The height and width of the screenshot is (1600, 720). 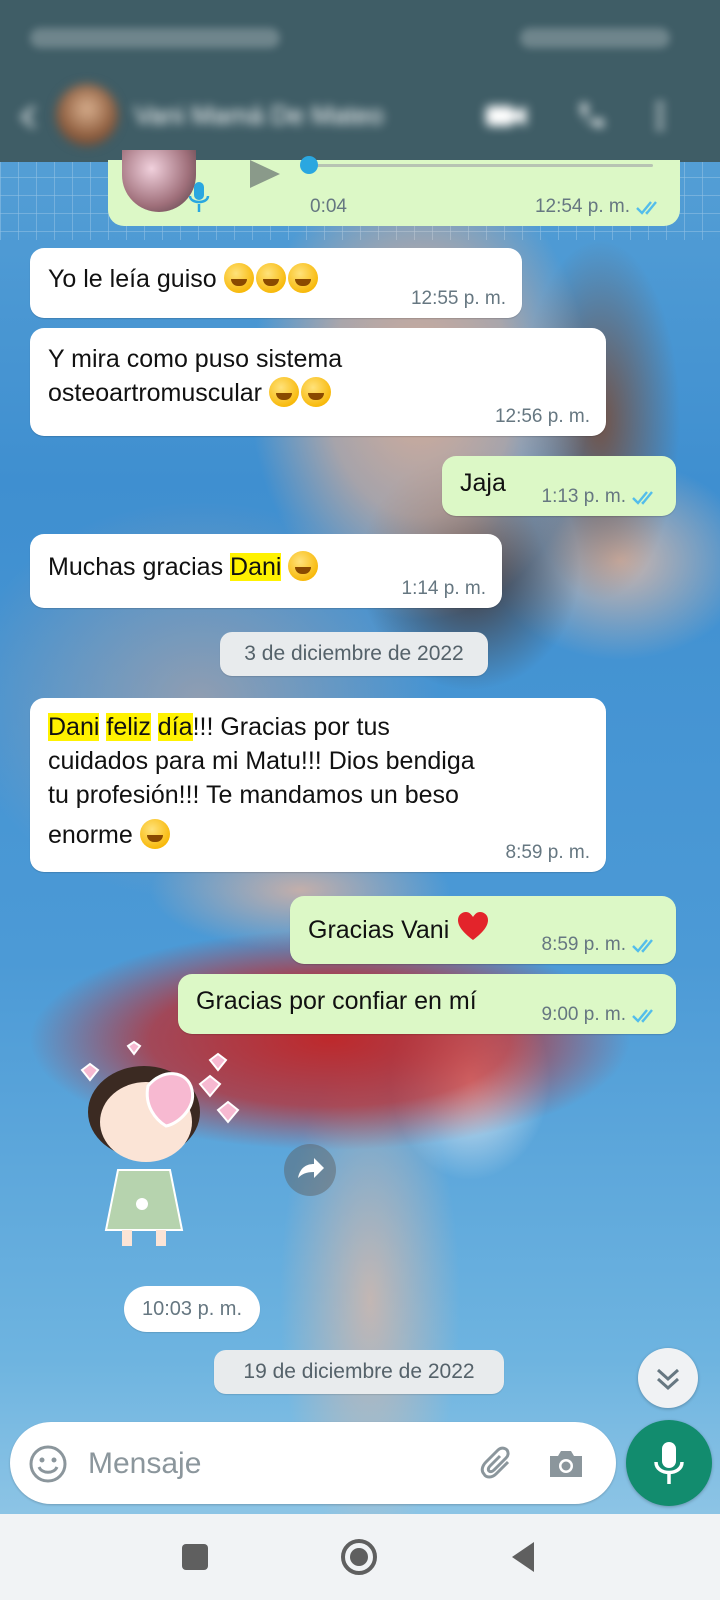 I want to click on message-input, so click(x=278, y=1464).